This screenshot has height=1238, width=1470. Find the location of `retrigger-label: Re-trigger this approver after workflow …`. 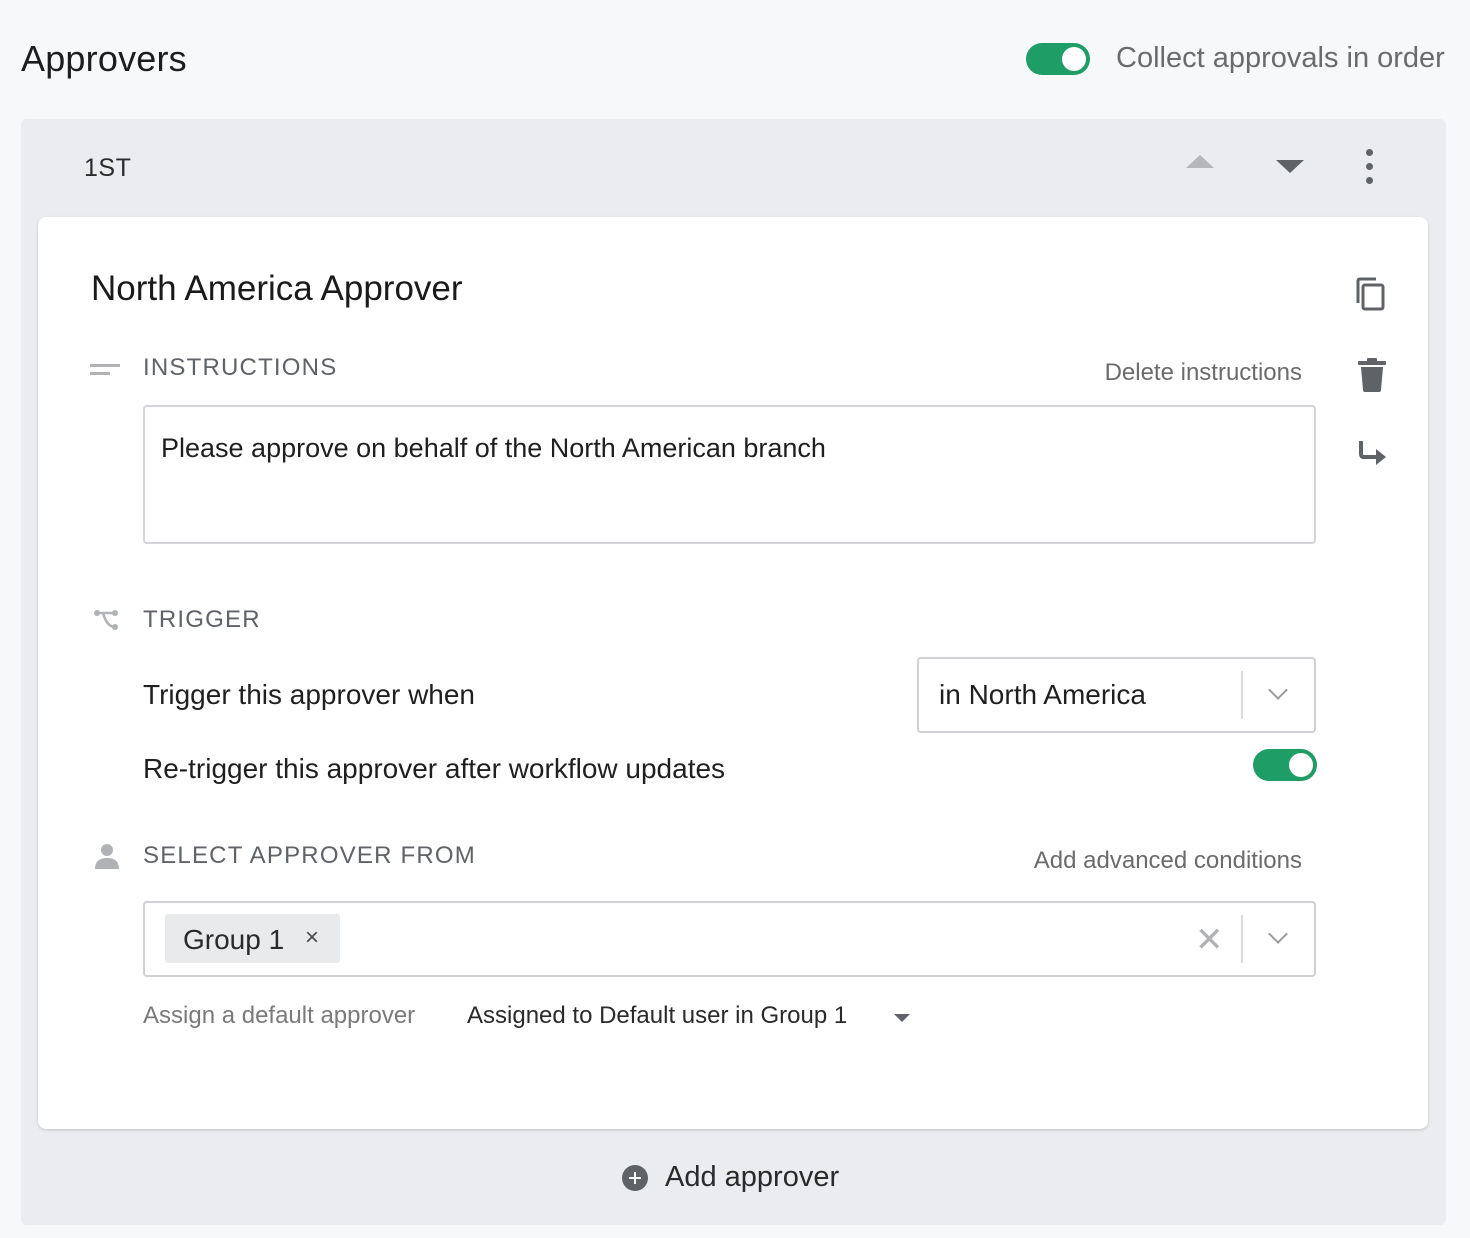

retrigger-label: Re-trigger this approver after workflow … is located at coordinates (434, 768).